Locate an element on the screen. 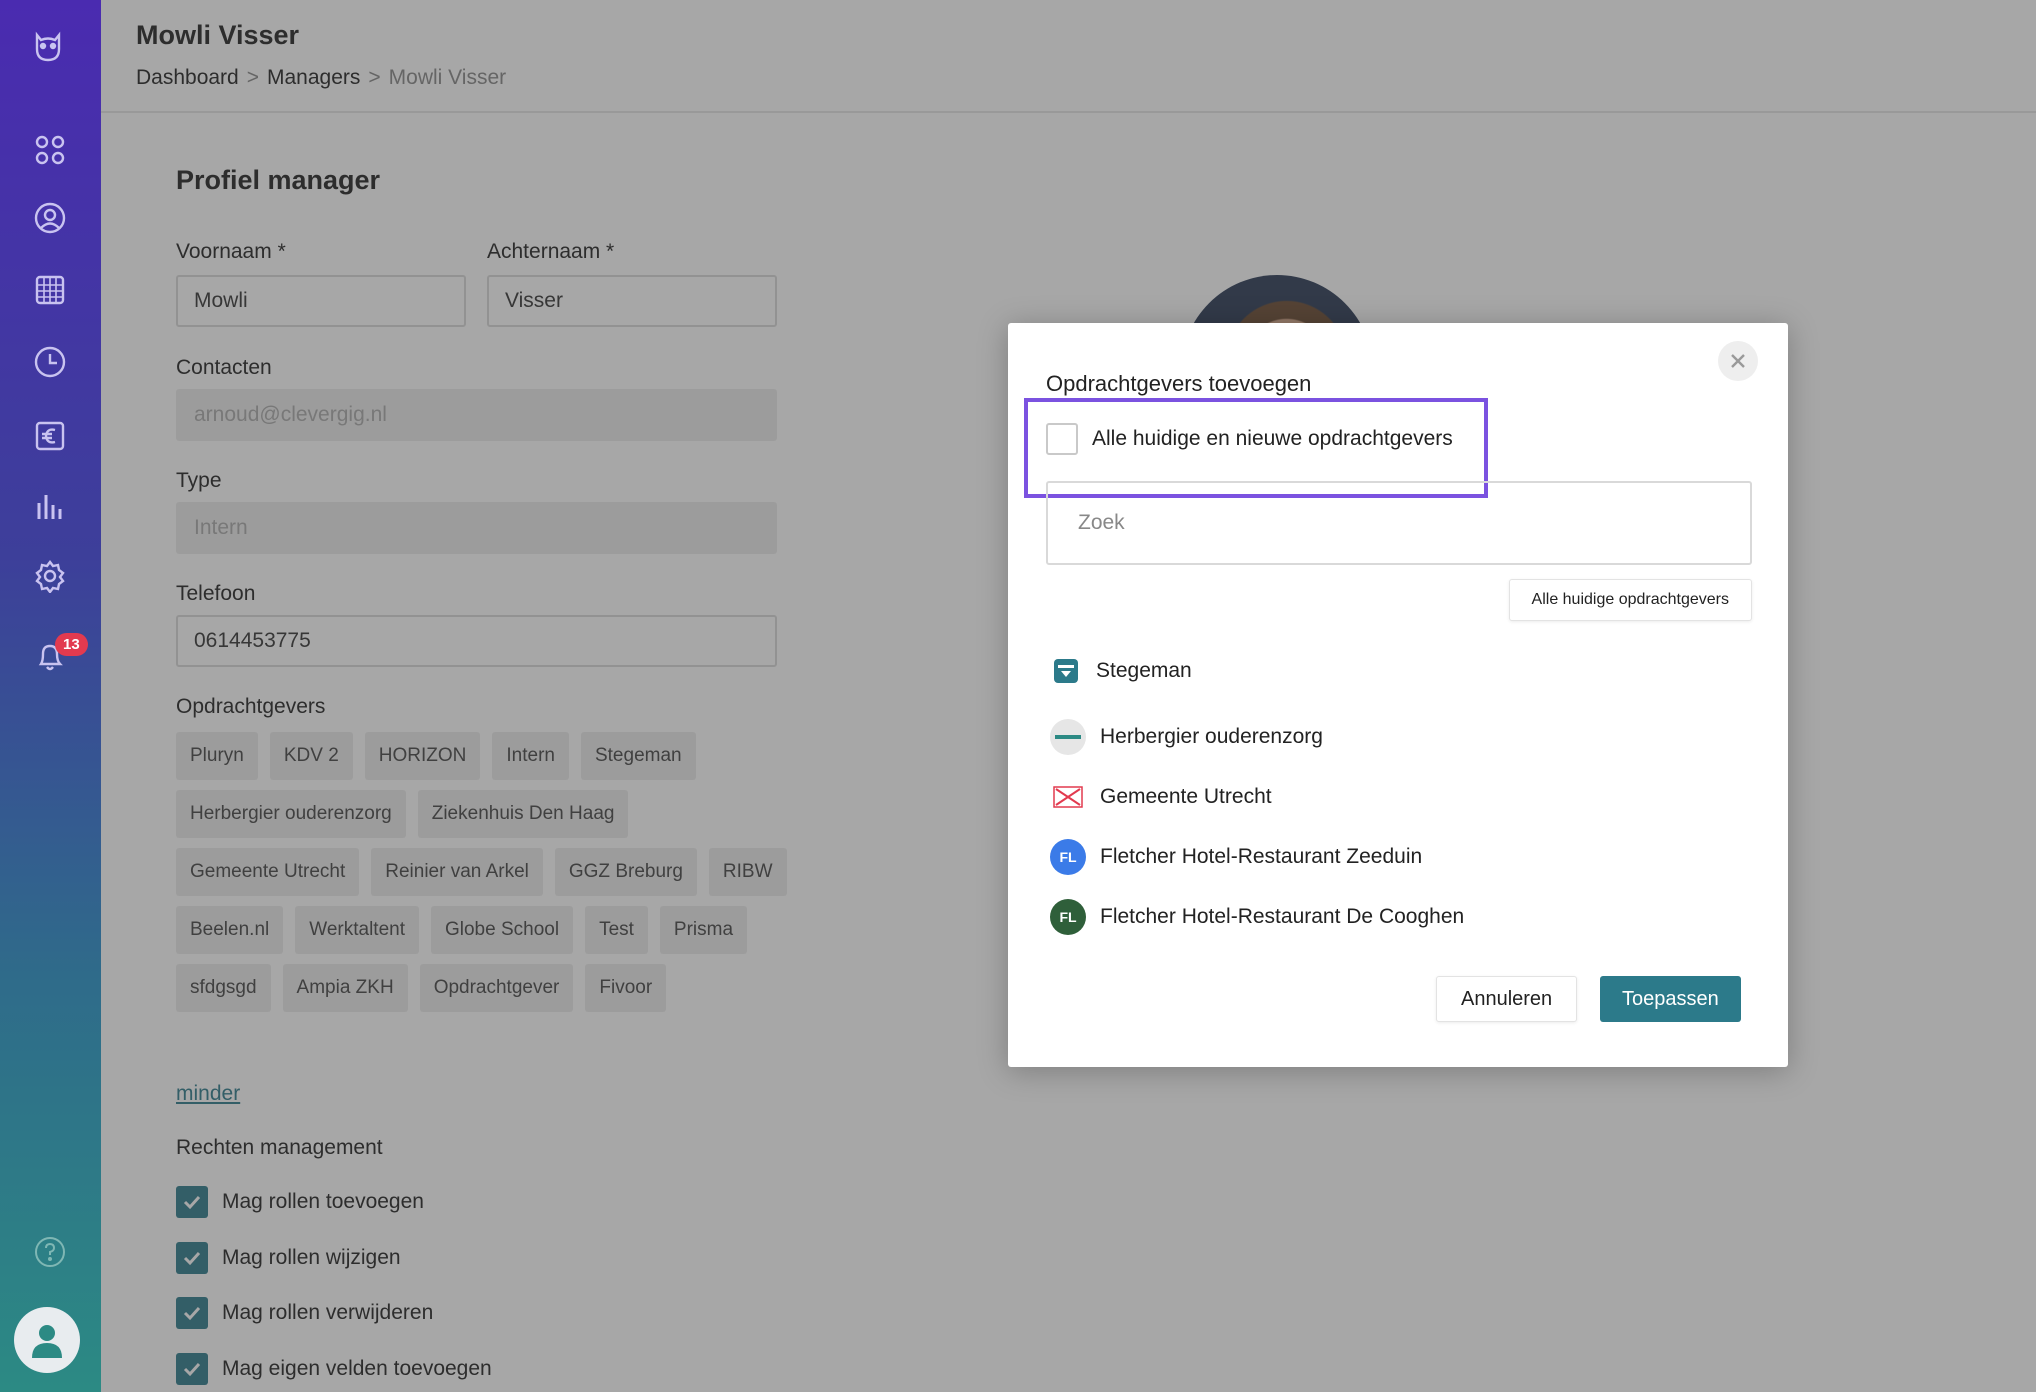  user-avatar-icon is located at coordinates (47, 1340).